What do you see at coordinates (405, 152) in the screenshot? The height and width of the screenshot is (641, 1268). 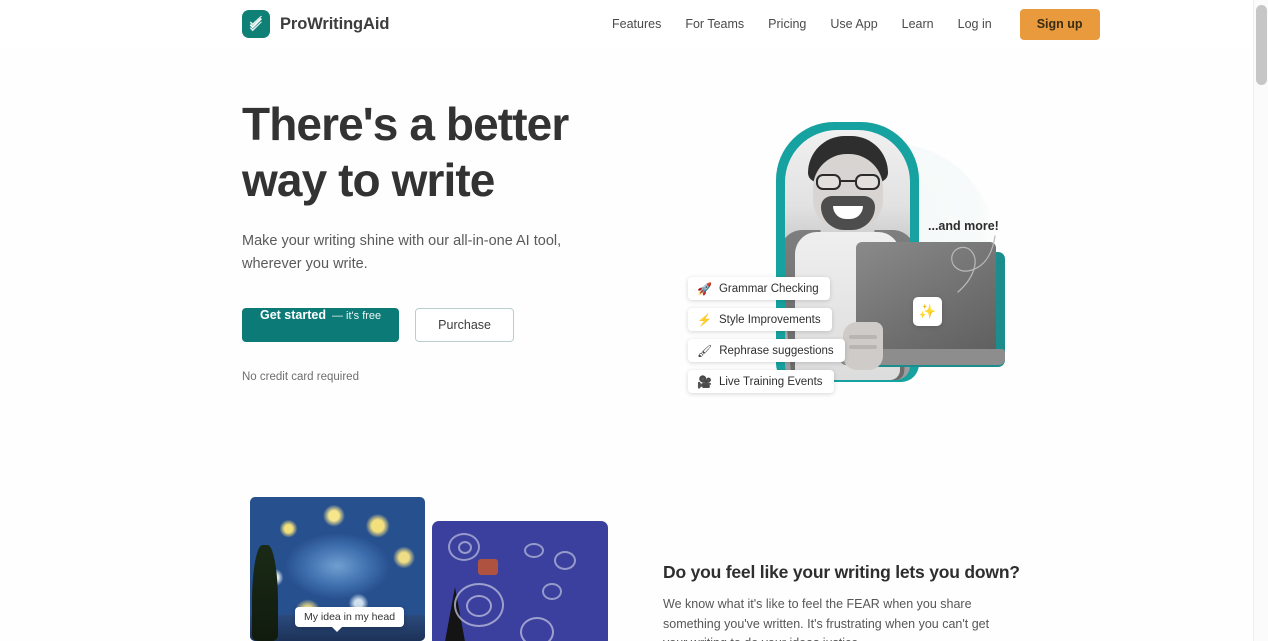 I see `hero-title: There's a better way to write` at bounding box center [405, 152].